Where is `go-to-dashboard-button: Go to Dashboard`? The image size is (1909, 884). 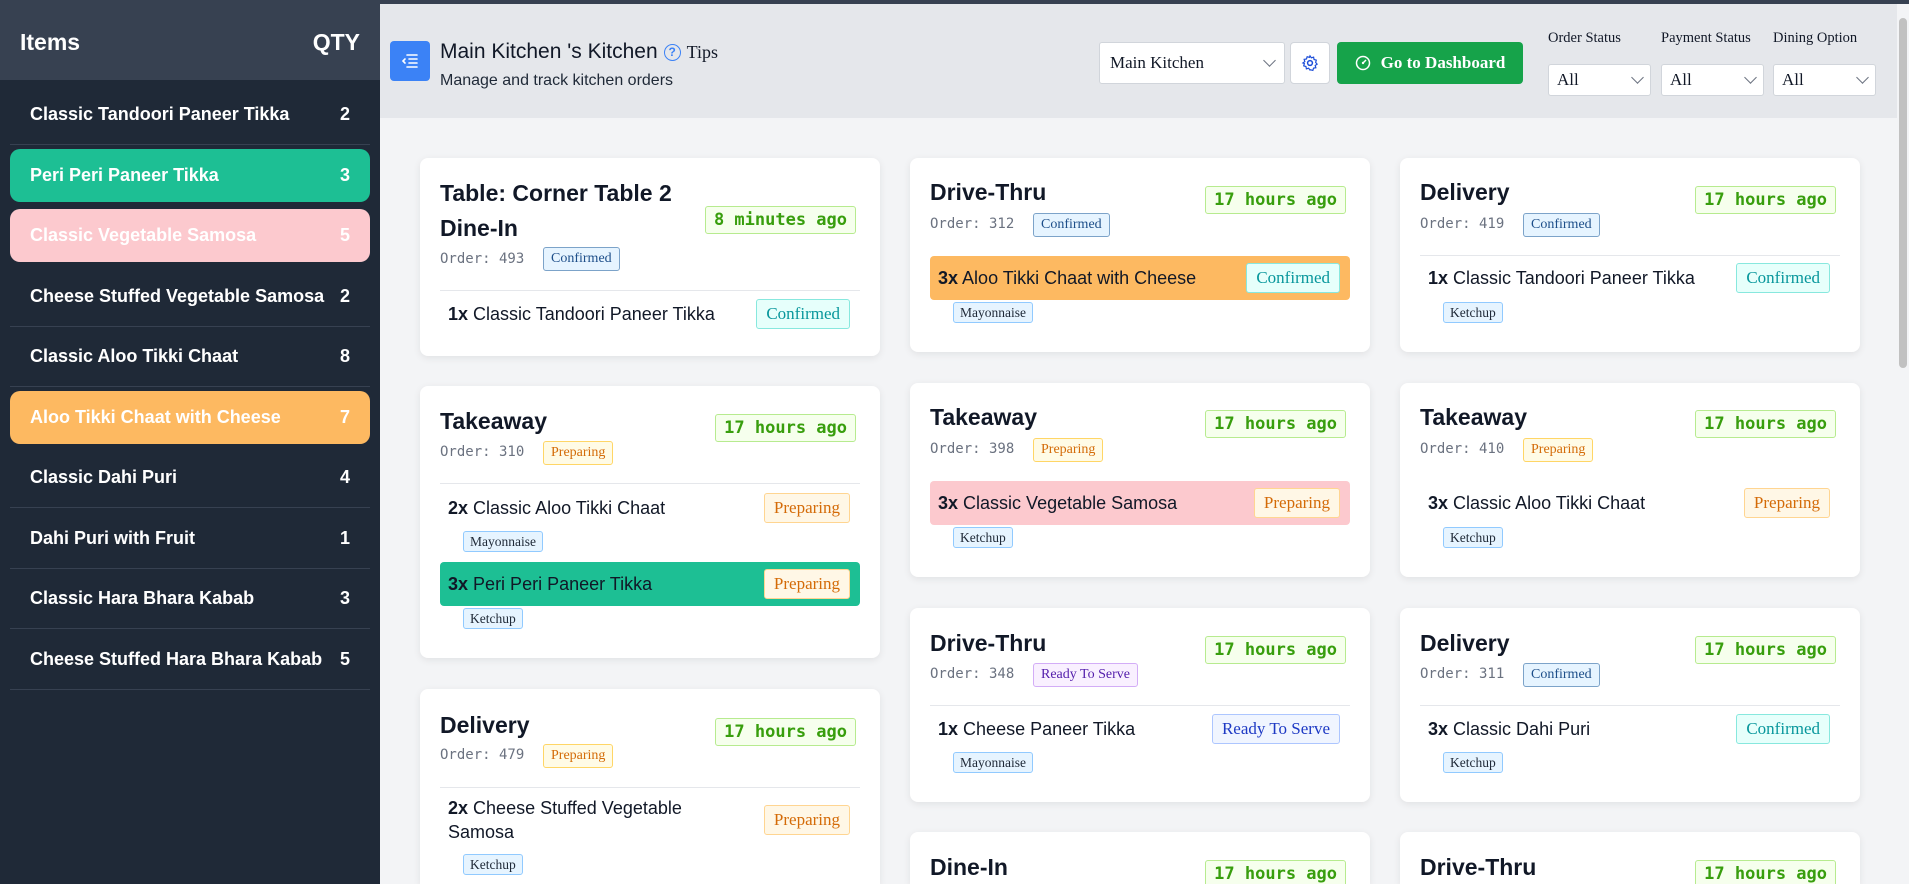 go-to-dashboard-button: Go to Dashboard is located at coordinates (1430, 63).